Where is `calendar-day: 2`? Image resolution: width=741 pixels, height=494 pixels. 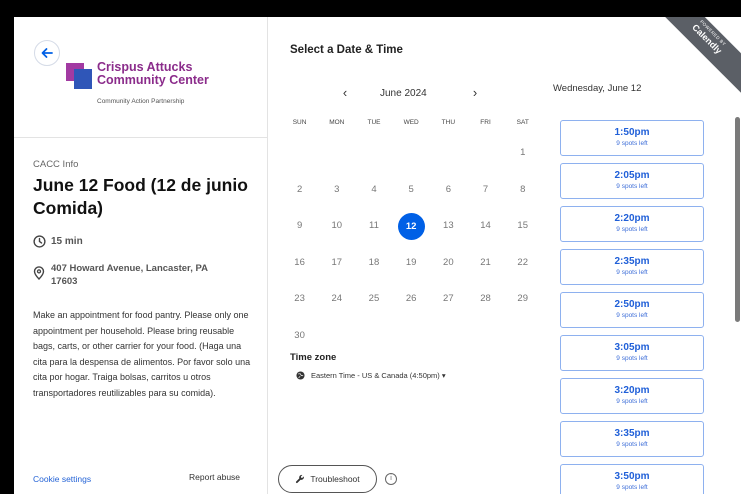
calendar-day: 2 is located at coordinates (299, 189).